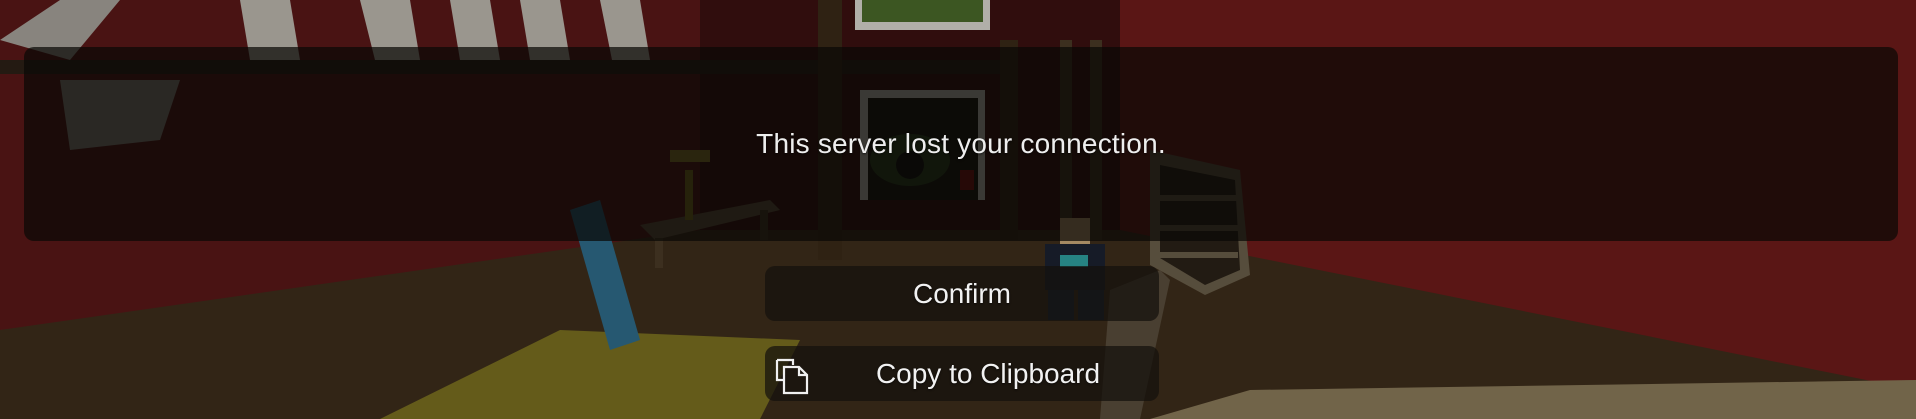 Image resolution: width=1916 pixels, height=419 pixels. I want to click on copy-to-clipboard-button: Copy to Clipboard, so click(962, 373).